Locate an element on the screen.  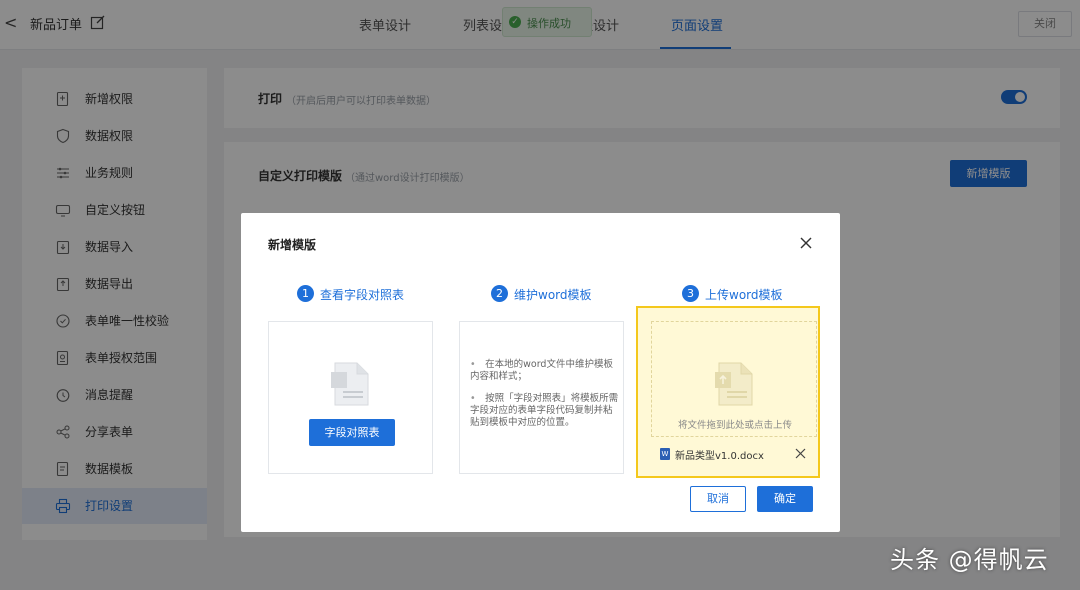
step-number: 3 is located at coordinates (690, 293).